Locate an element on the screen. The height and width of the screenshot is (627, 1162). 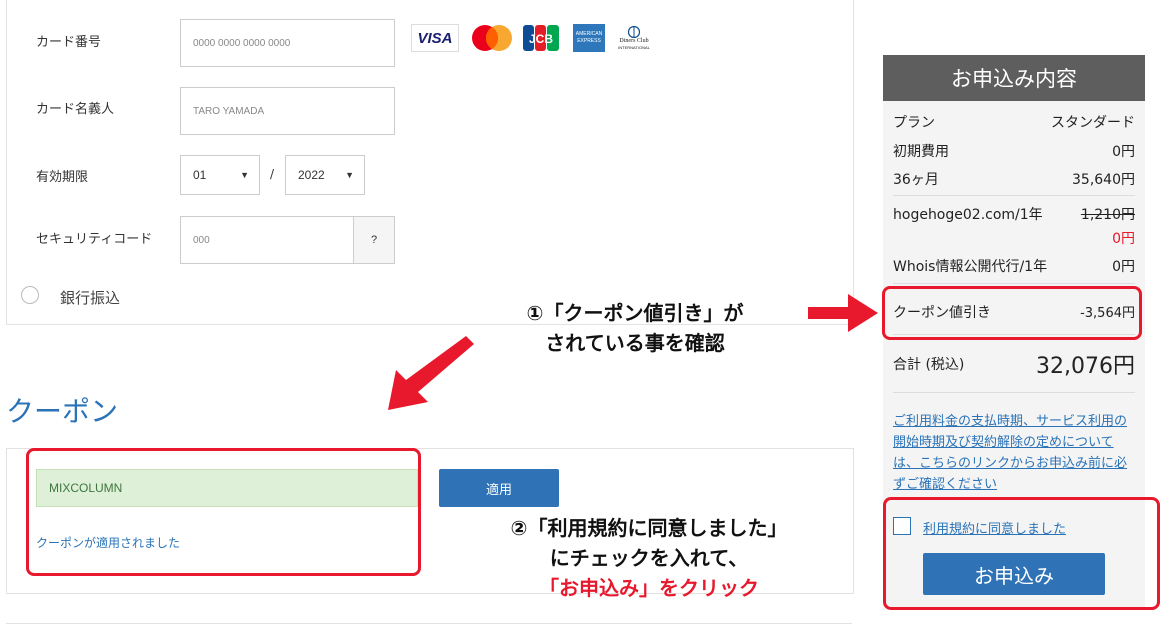
annotation-step2-line2: にチェックを入れて、 is located at coordinates (649, 558).